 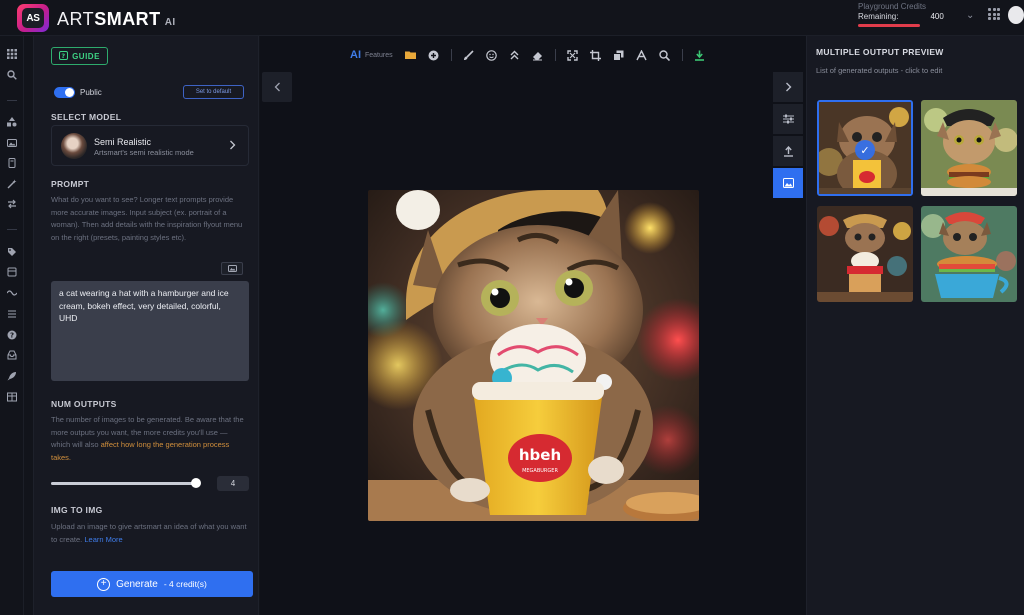 I want to click on user-avatar, so click(x=1016, y=15).